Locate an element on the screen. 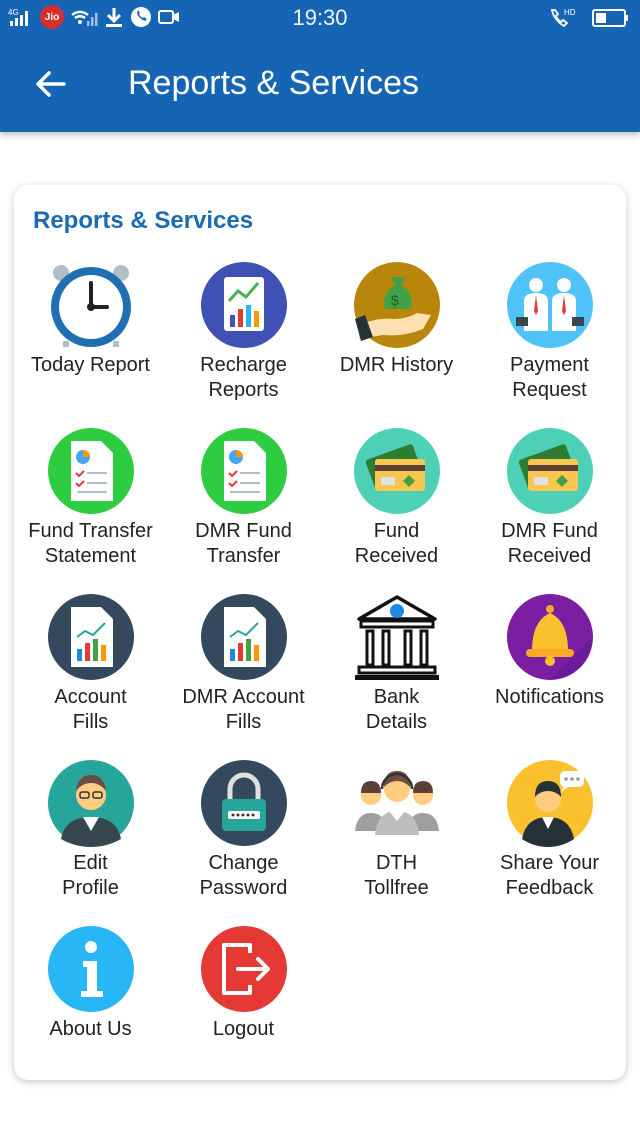  battery-icon is located at coordinates (610, 18).